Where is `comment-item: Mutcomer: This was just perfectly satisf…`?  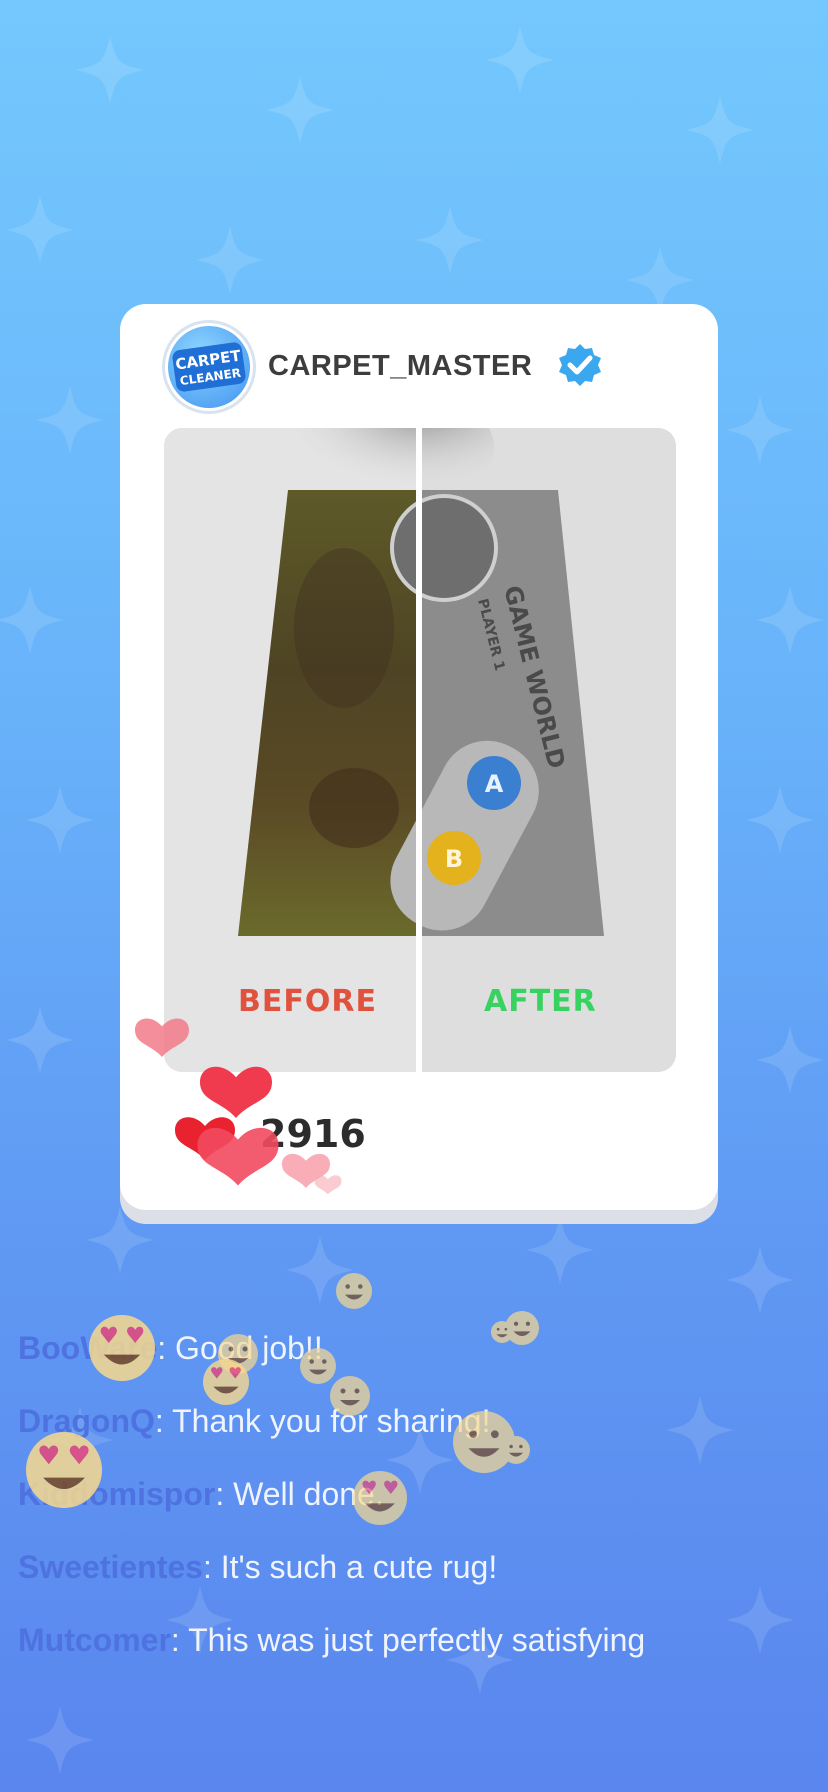 comment-item: Mutcomer: This was just perfectly satisf… is located at coordinates (413, 1640).